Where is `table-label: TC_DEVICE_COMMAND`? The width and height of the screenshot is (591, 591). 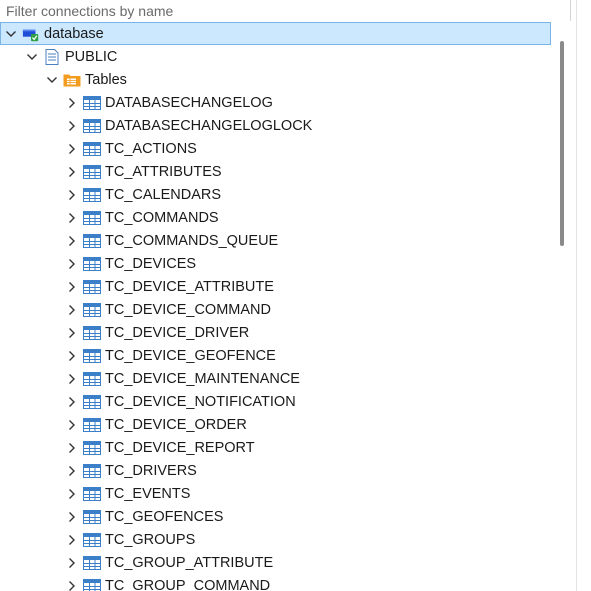 table-label: TC_DEVICE_COMMAND is located at coordinates (188, 309).